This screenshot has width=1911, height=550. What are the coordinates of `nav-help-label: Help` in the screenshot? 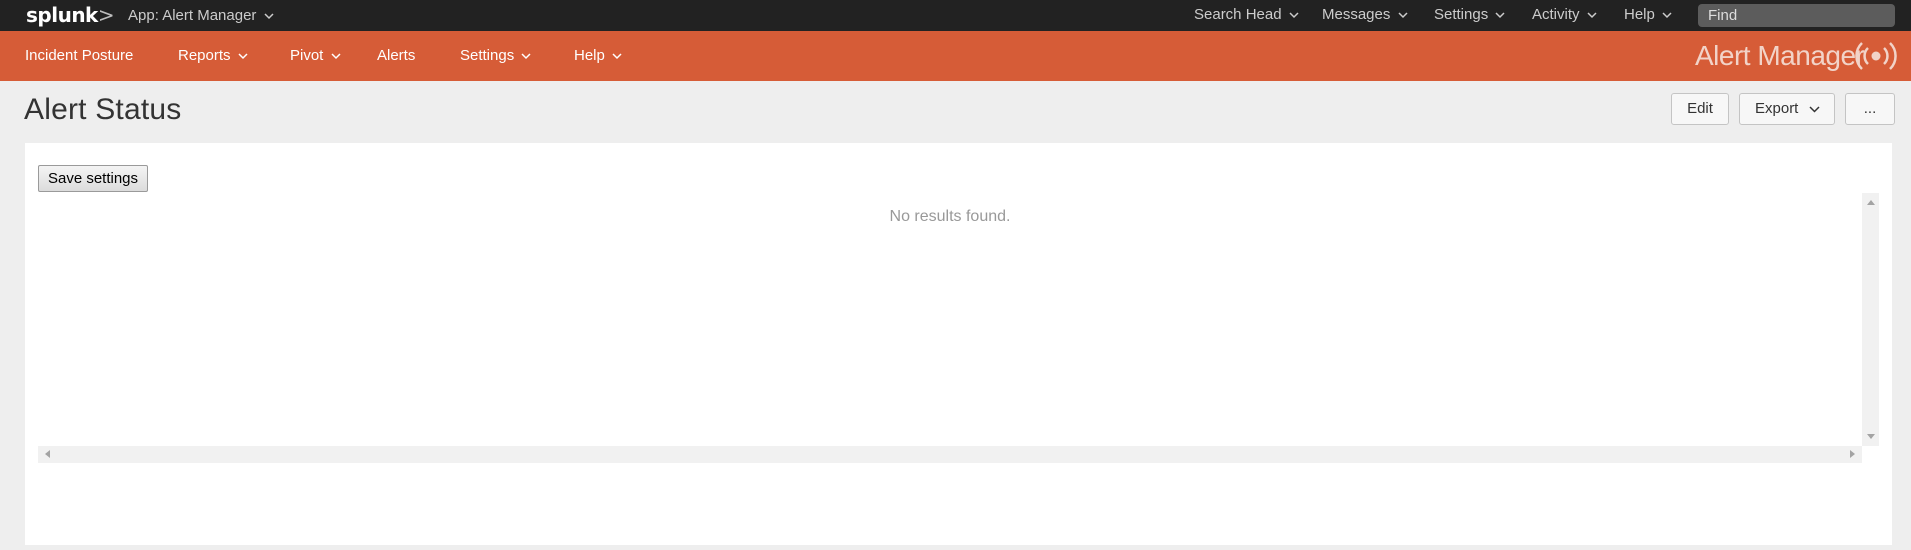 It's located at (589, 55).